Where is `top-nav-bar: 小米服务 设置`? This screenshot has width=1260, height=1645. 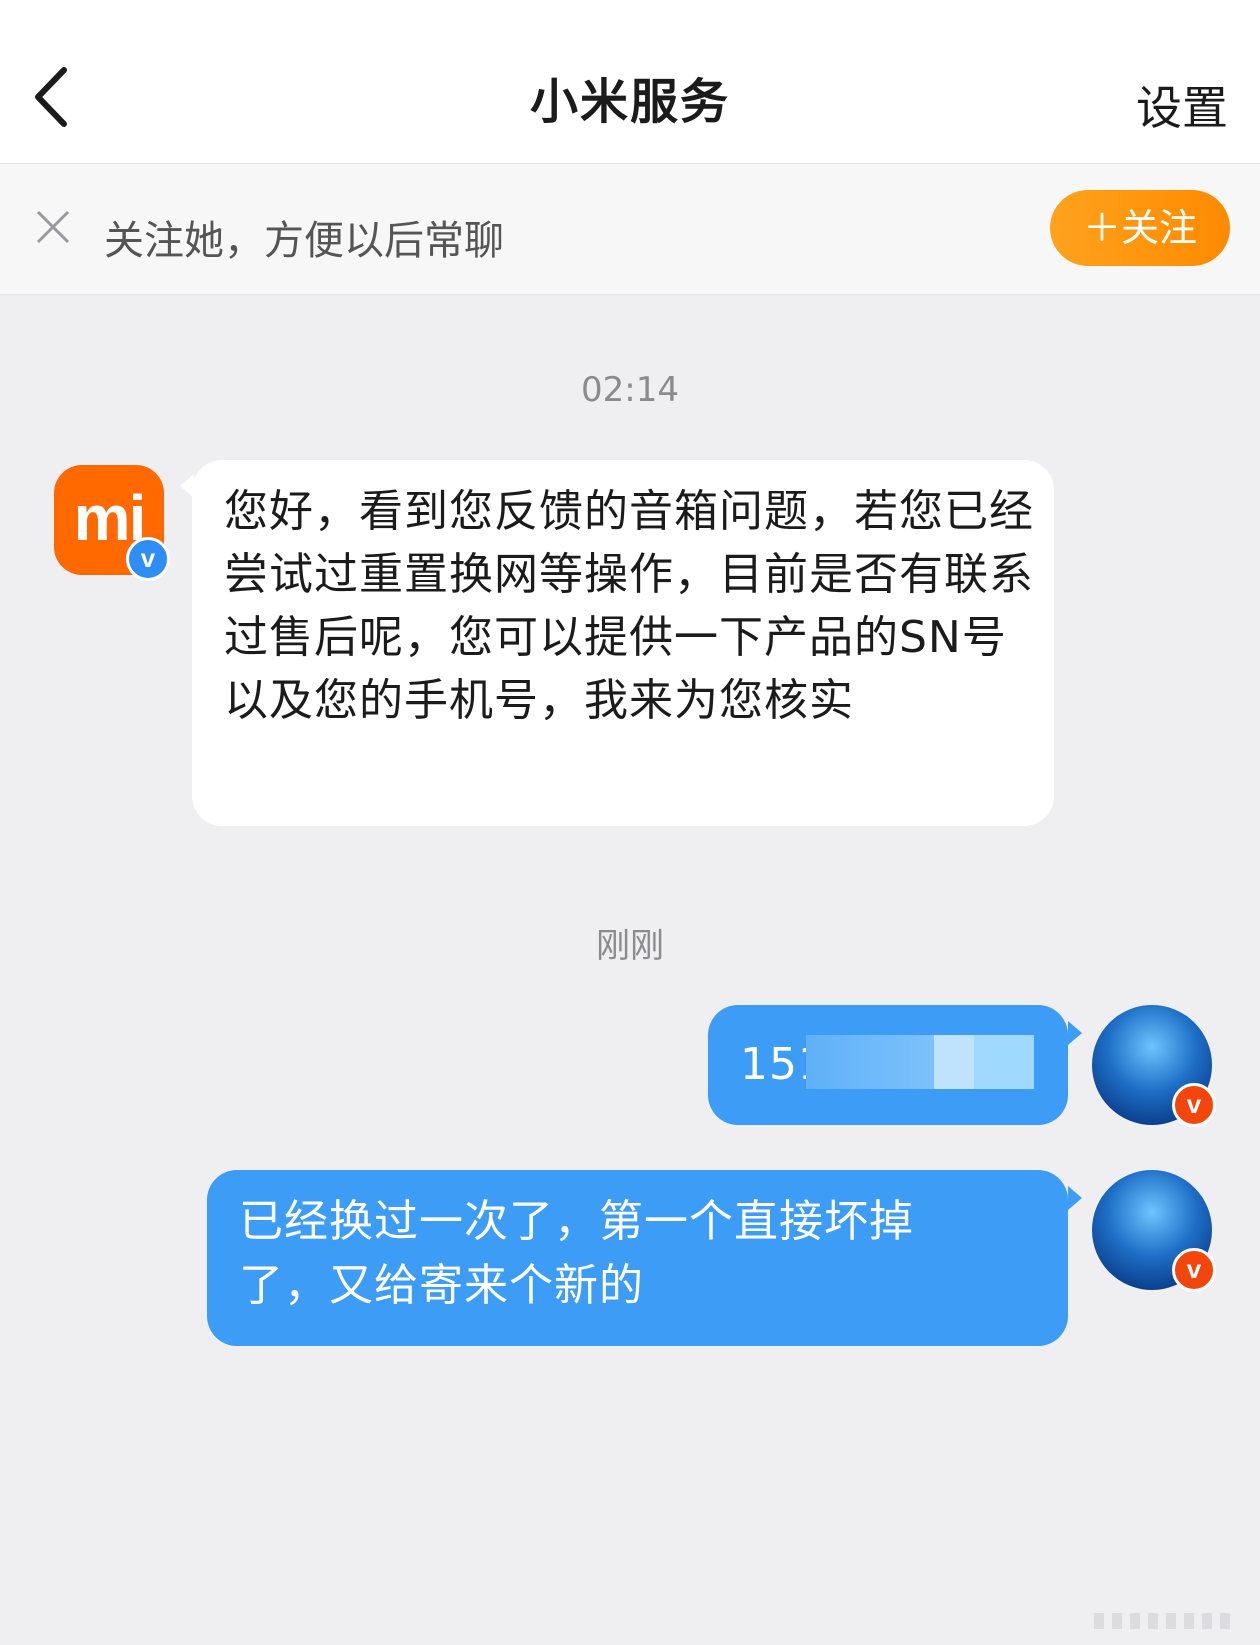
top-nav-bar: 小米服务 设置 is located at coordinates (630, 82).